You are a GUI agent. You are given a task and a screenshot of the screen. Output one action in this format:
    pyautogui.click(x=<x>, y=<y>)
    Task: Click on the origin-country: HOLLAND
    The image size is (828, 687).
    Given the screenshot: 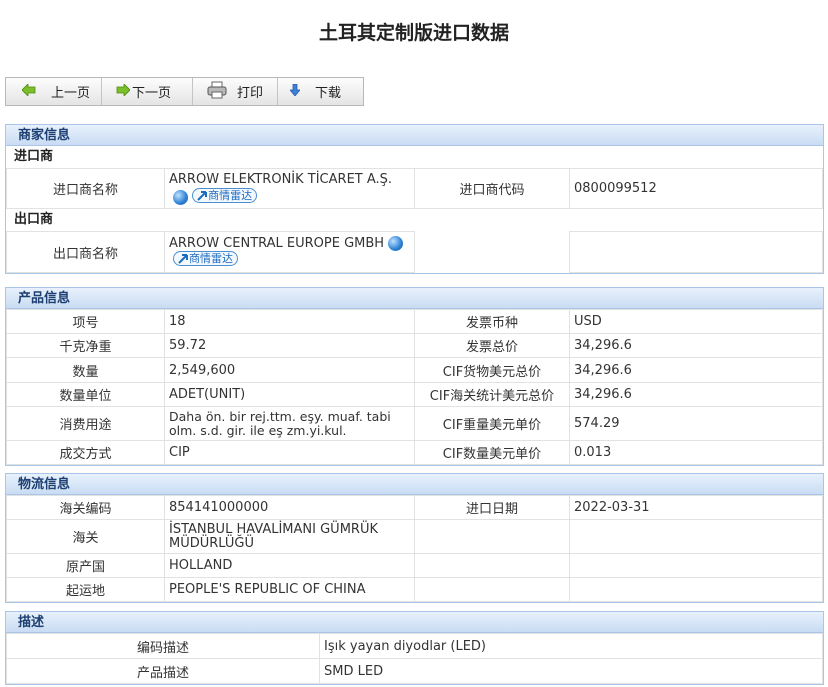 What is the action you would take?
    pyautogui.click(x=289, y=565)
    